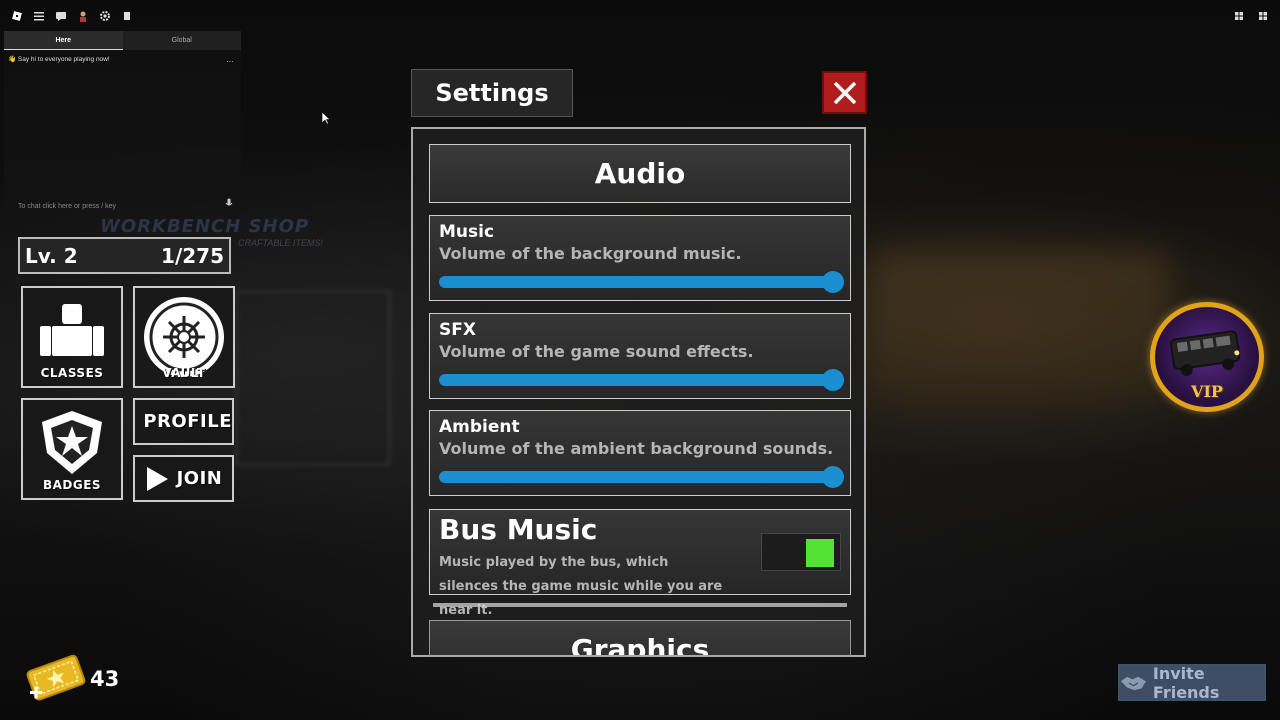 The height and width of the screenshot is (720, 1280). I want to click on close-button, so click(844, 92).